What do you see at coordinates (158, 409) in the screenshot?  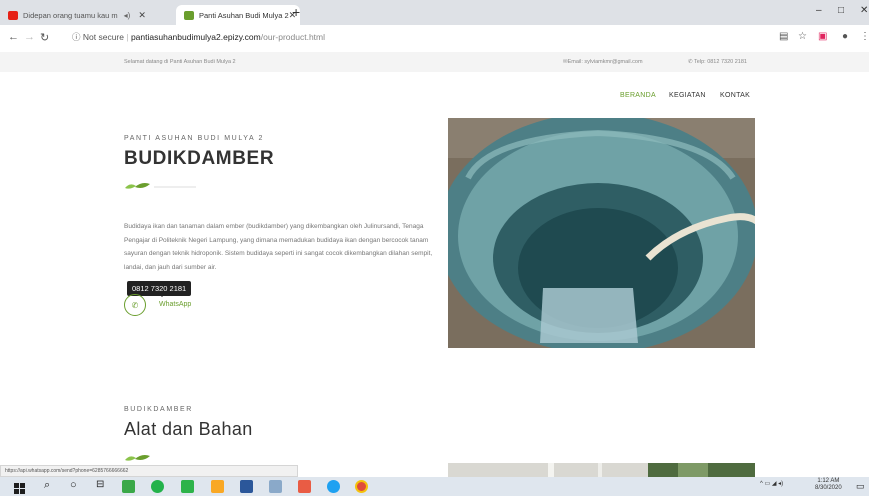 I see `section-eyebrow: BUDIKDAMBER` at bounding box center [158, 409].